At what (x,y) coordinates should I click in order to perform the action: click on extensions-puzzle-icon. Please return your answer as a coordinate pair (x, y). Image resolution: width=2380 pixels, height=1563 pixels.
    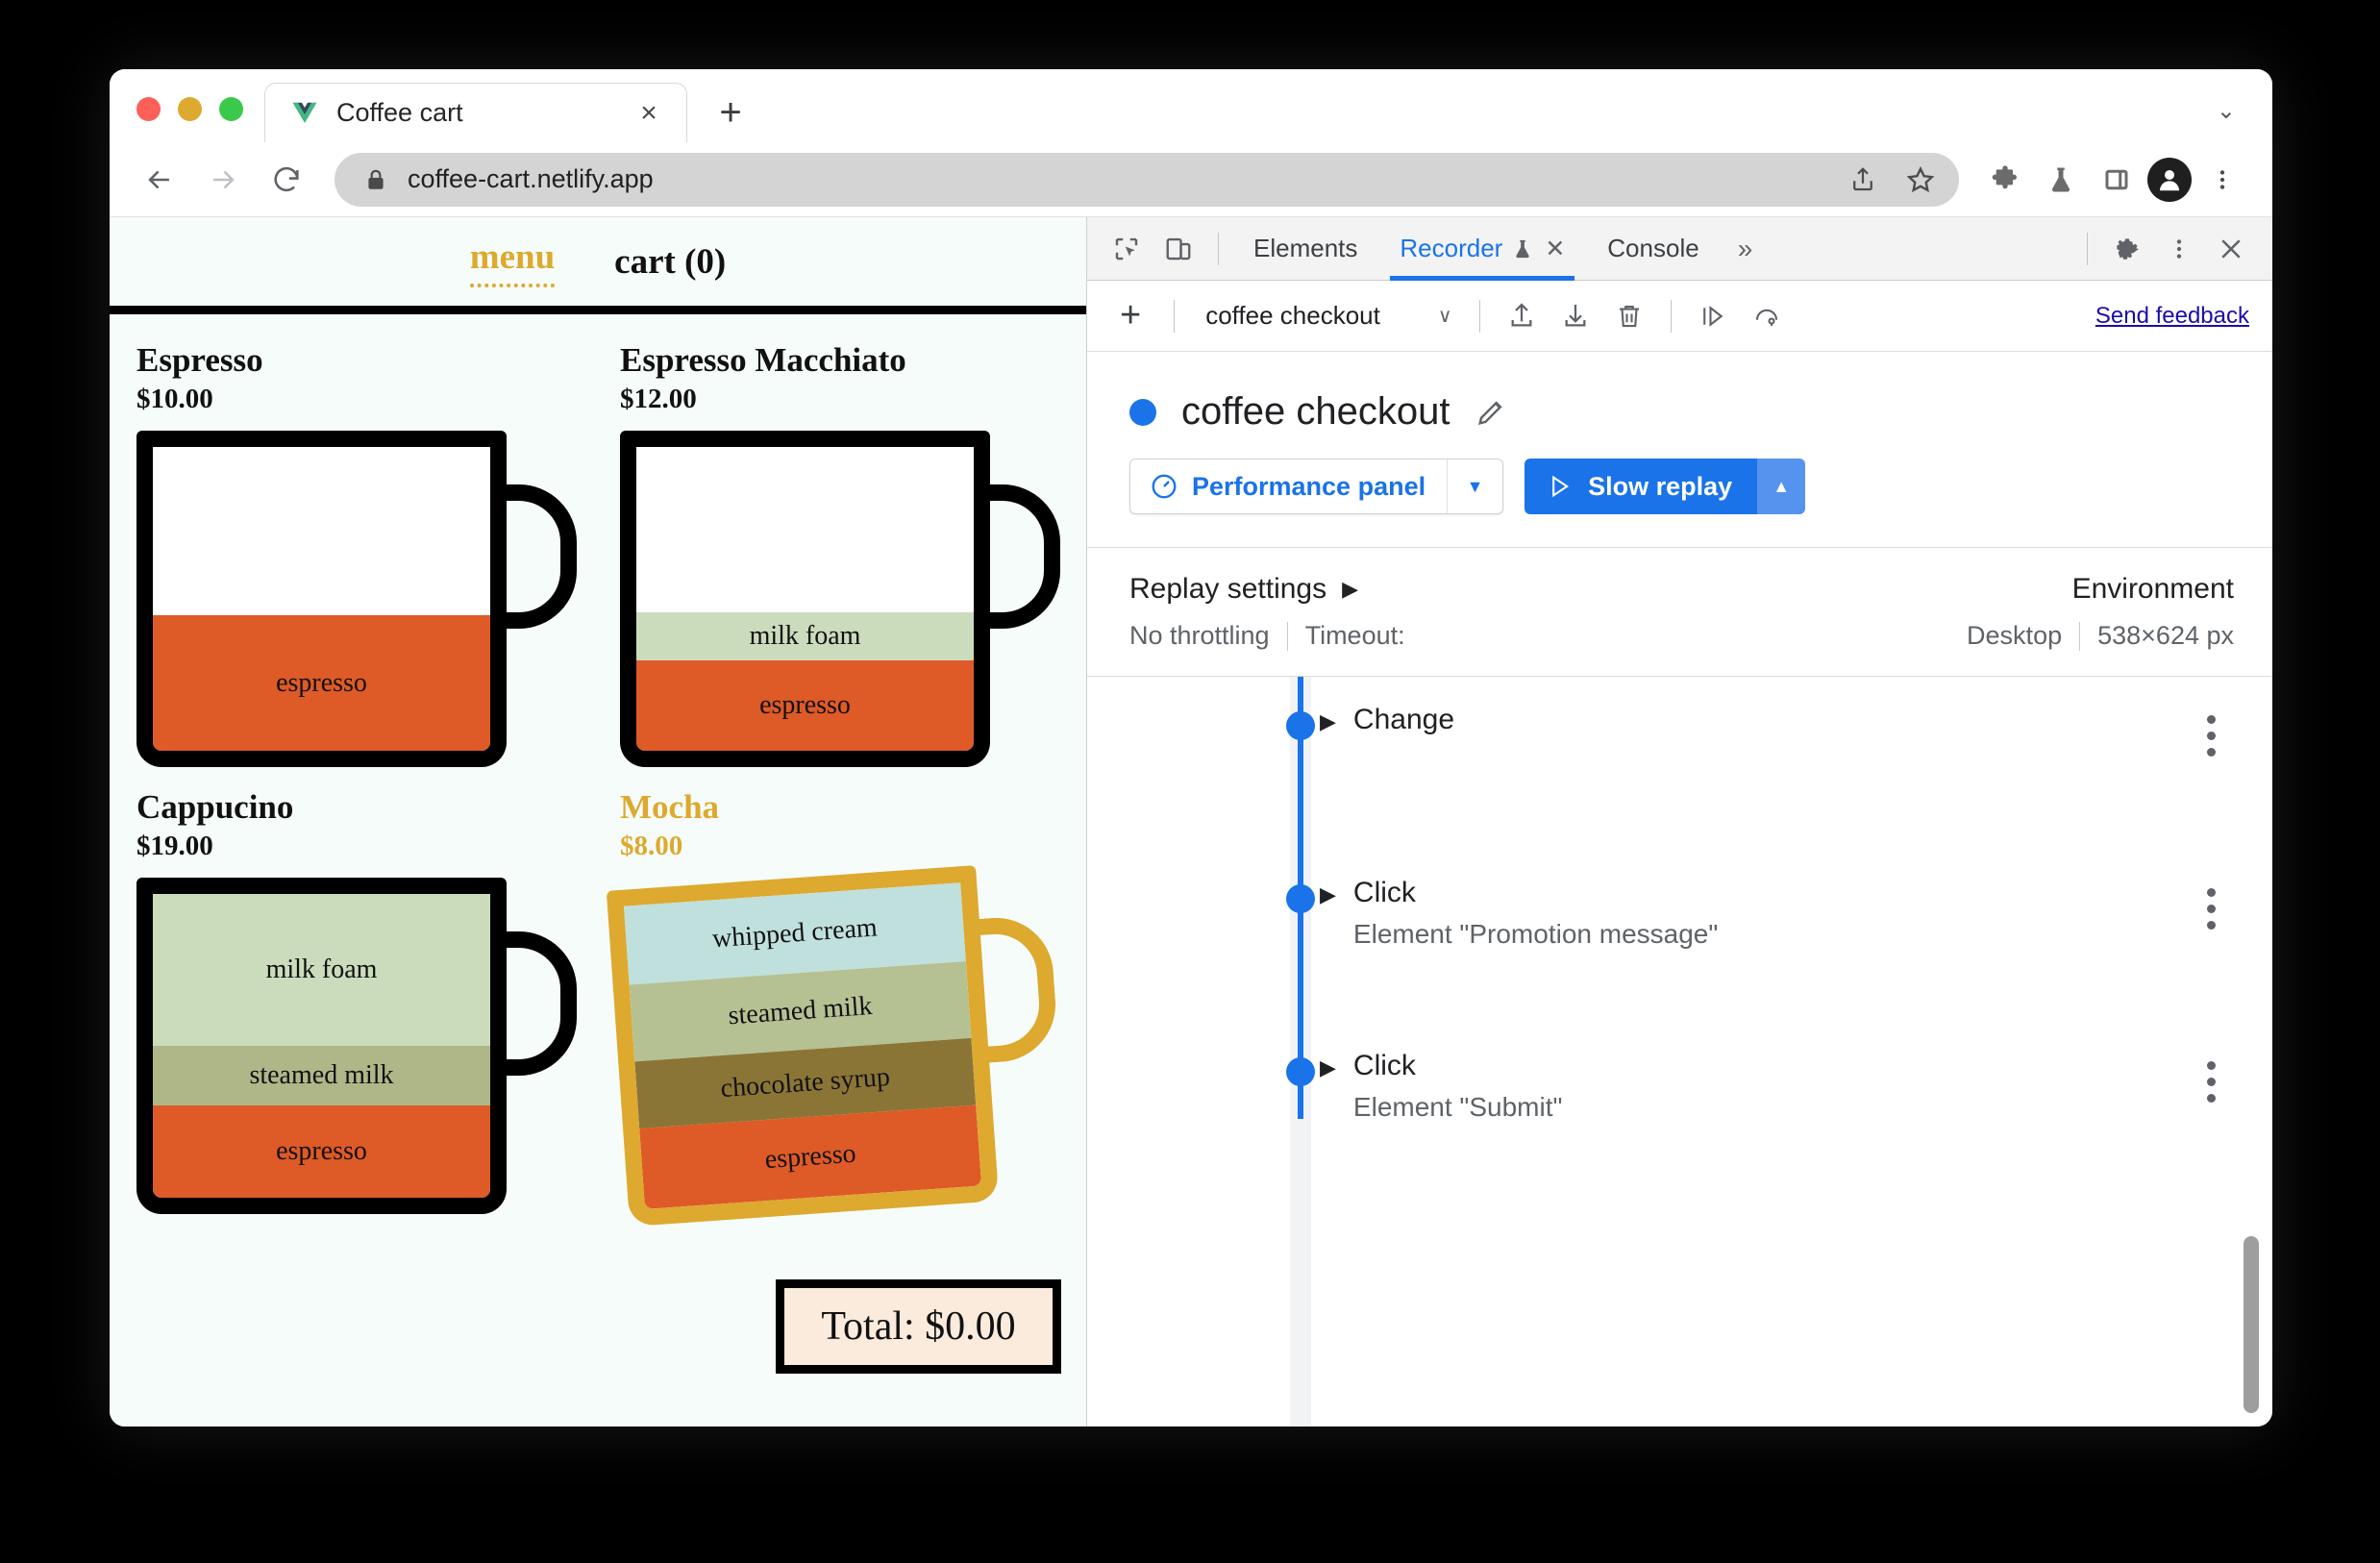
    Looking at the image, I should click on (2005, 180).